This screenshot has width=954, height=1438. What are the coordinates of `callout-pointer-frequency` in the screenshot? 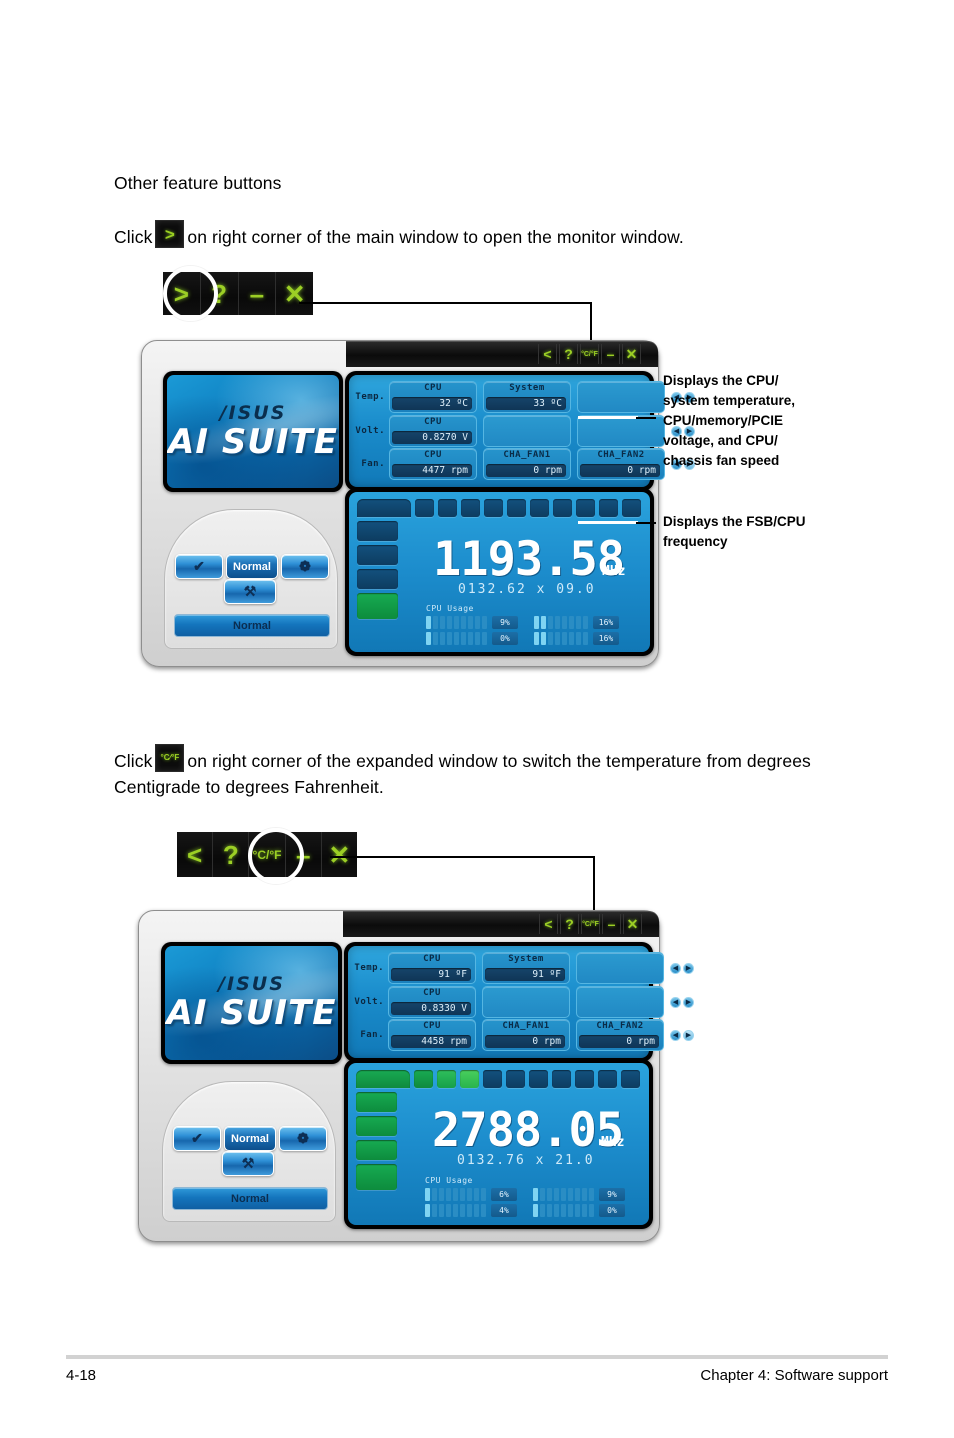 It's located at (608, 522).